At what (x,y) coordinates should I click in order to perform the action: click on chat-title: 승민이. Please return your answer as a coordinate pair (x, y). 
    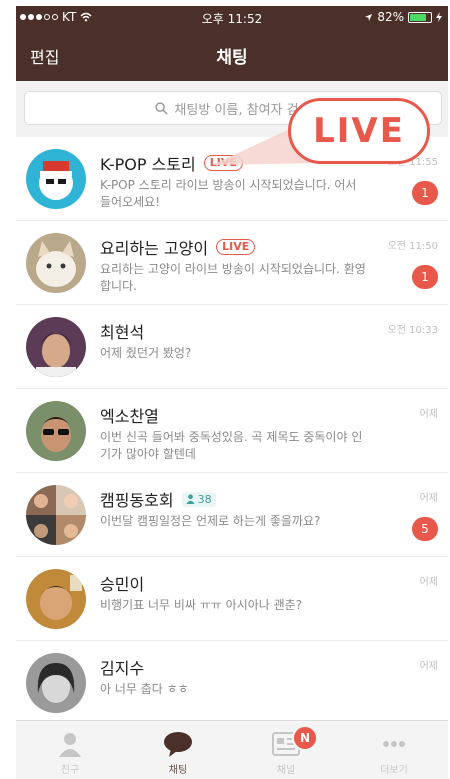
    Looking at the image, I should click on (122, 583).